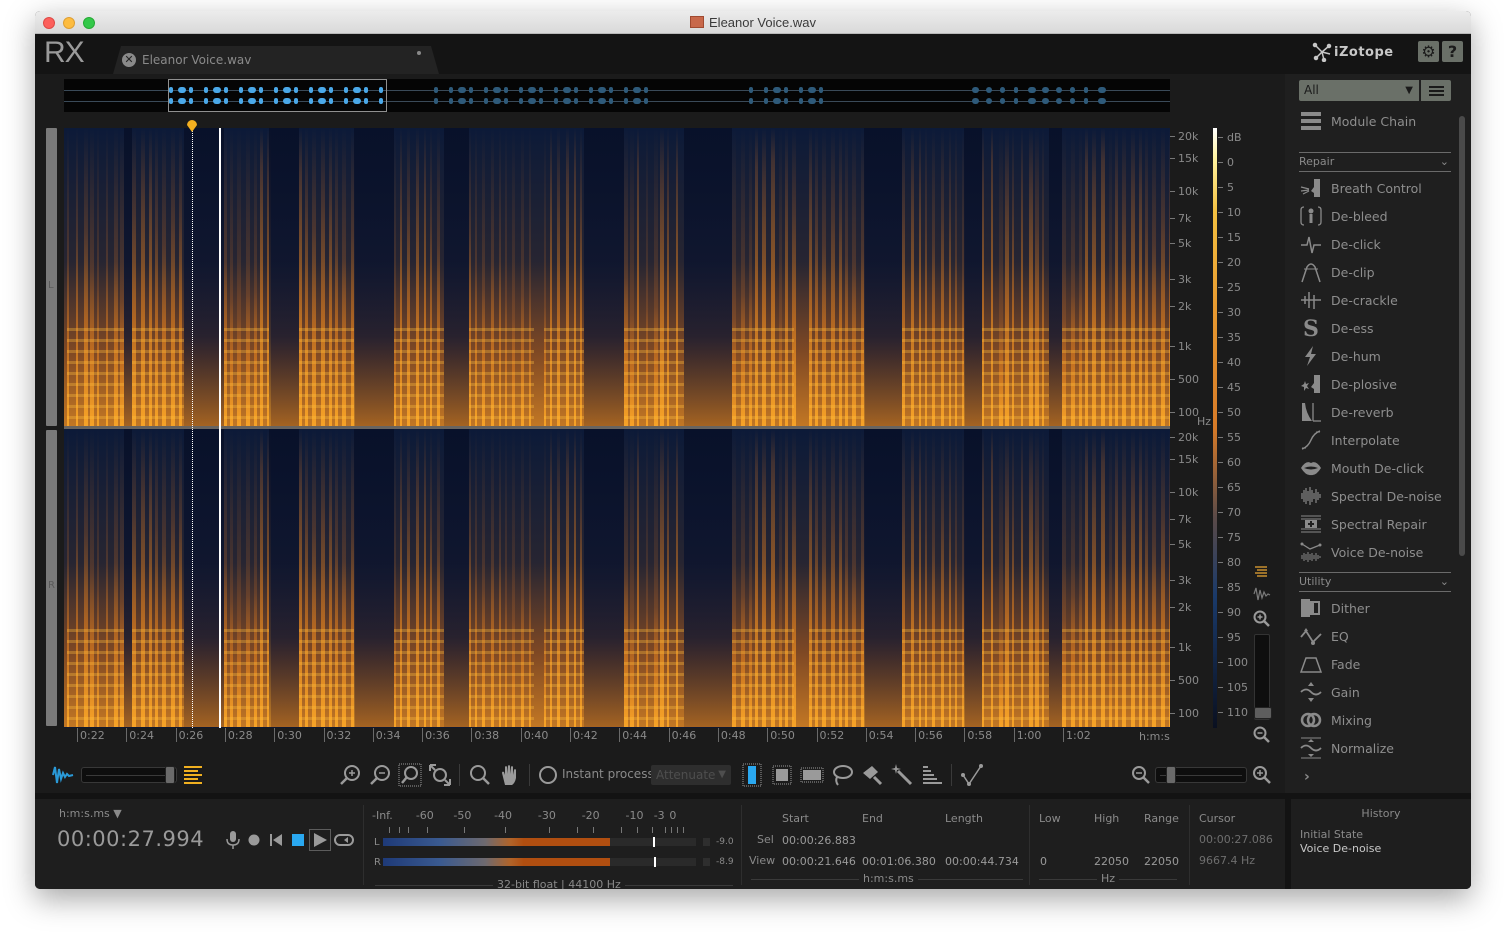 The height and width of the screenshot is (949, 1505). Describe the element at coordinates (1261, 572) in the screenshot. I see `spectrogram-mode-icon` at that location.